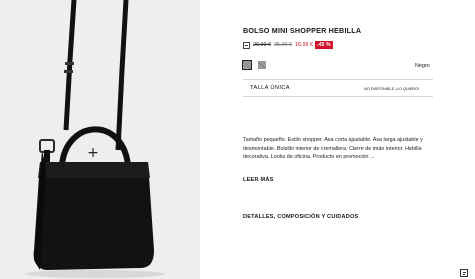 The height and width of the screenshot is (279, 475). Describe the element at coordinates (302, 30) in the screenshot. I see `product-title: BOLSO MINI SHOPPER HEBILLA` at that location.